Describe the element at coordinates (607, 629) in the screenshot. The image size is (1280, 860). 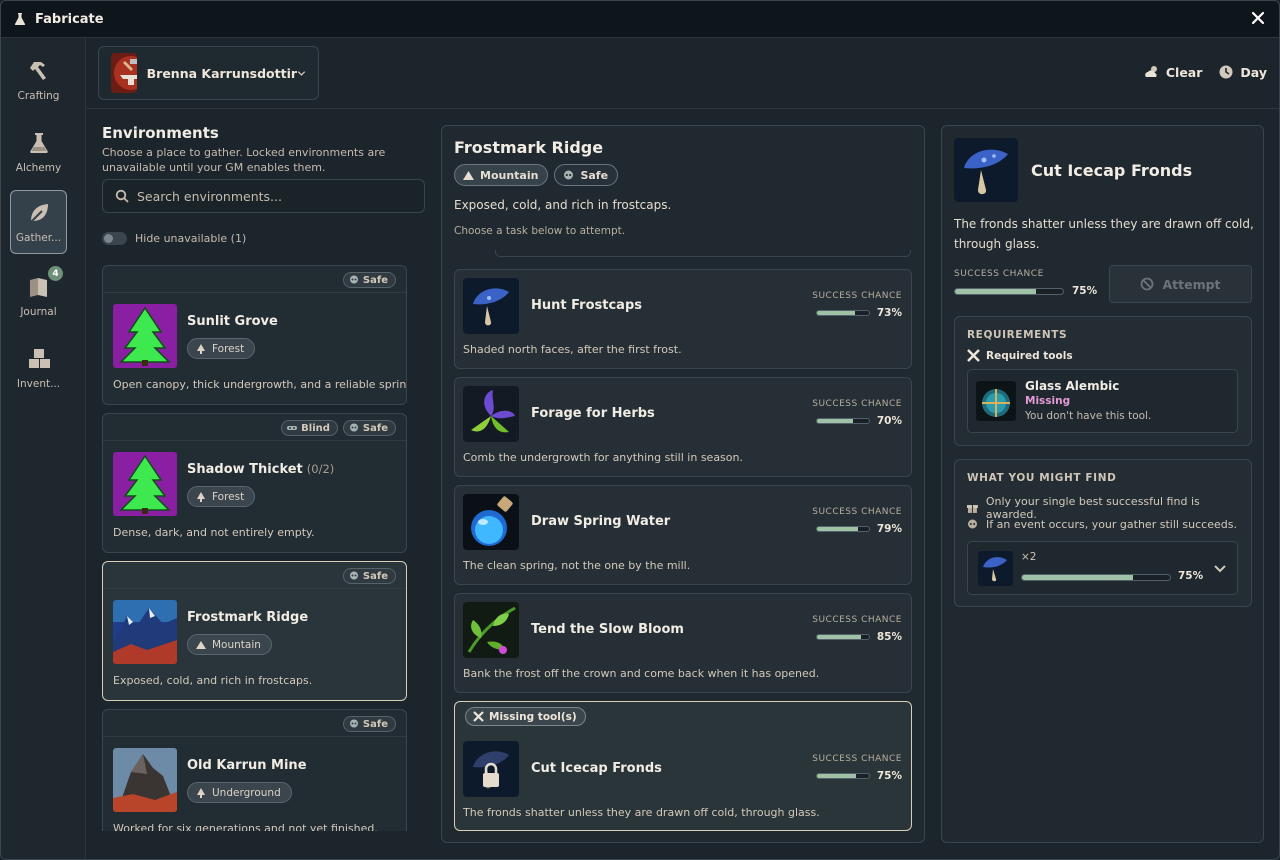
I see `task-name: Tend the Slow Bloom` at that location.